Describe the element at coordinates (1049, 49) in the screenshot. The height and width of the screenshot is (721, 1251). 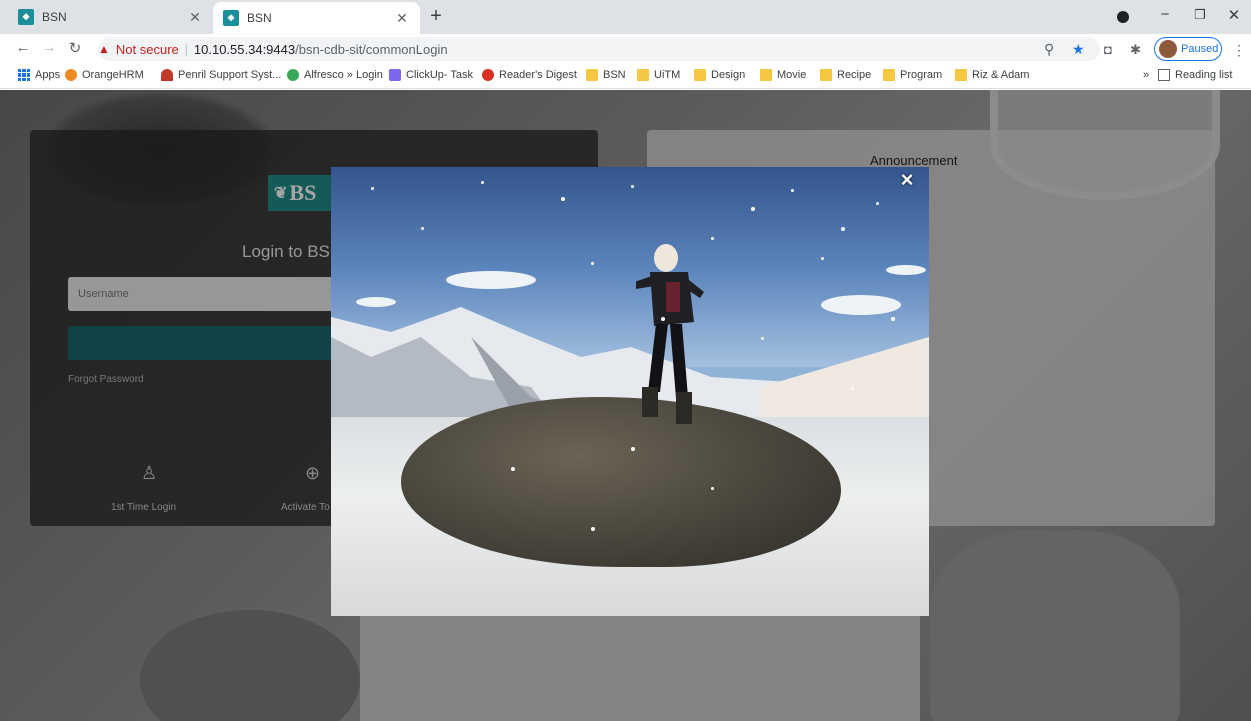
I see `zoom-search-icon: ⚲` at that location.